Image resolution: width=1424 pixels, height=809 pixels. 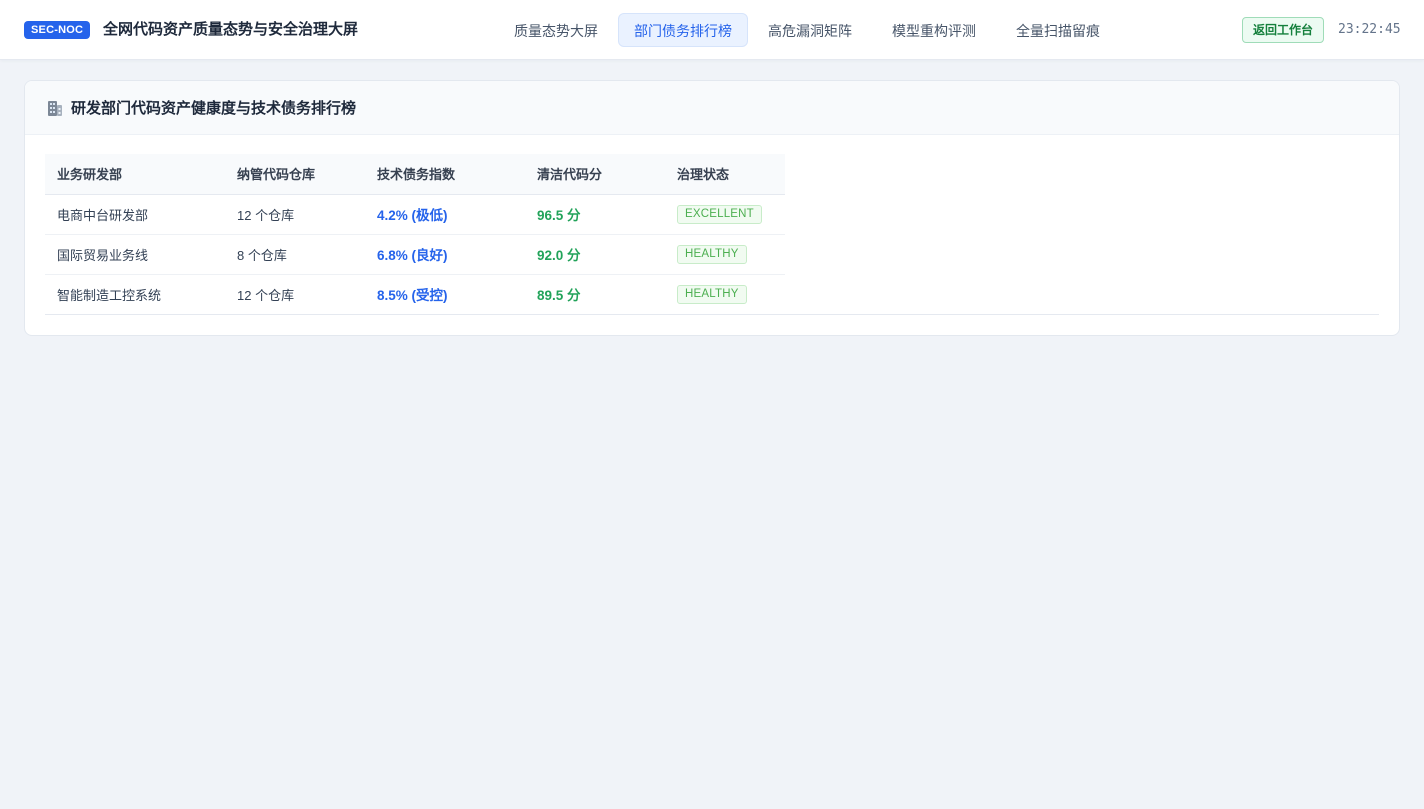 What do you see at coordinates (1283, 30) in the screenshot?
I see `return-workbench-button: 返回工作台` at bounding box center [1283, 30].